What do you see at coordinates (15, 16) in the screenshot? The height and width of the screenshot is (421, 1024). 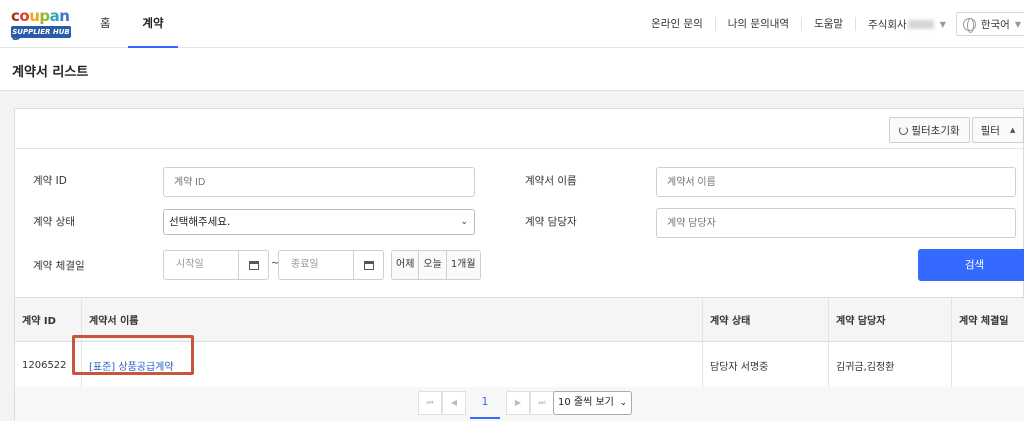 I see `logo-letter: c` at bounding box center [15, 16].